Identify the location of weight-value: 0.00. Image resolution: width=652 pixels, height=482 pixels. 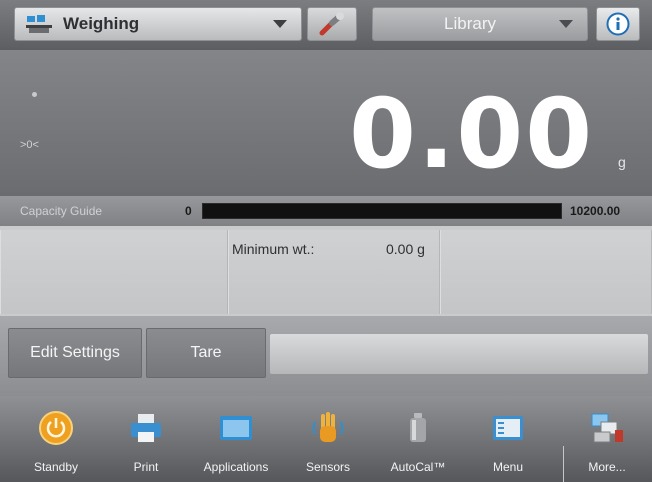
(471, 134).